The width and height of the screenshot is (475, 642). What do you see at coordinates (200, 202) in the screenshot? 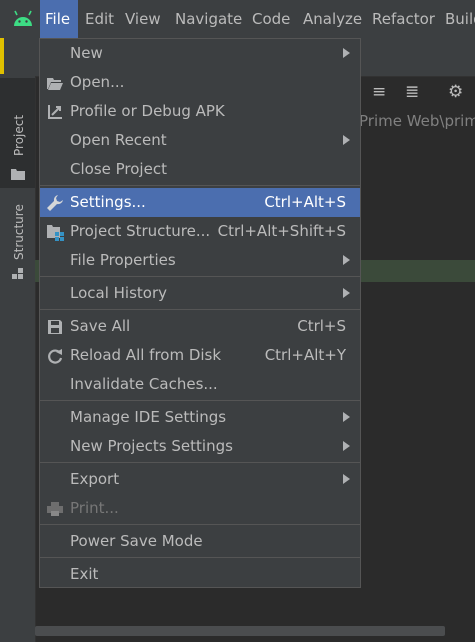
I see `menu-item-settings: Settings... Ctrl+Alt+S` at bounding box center [200, 202].